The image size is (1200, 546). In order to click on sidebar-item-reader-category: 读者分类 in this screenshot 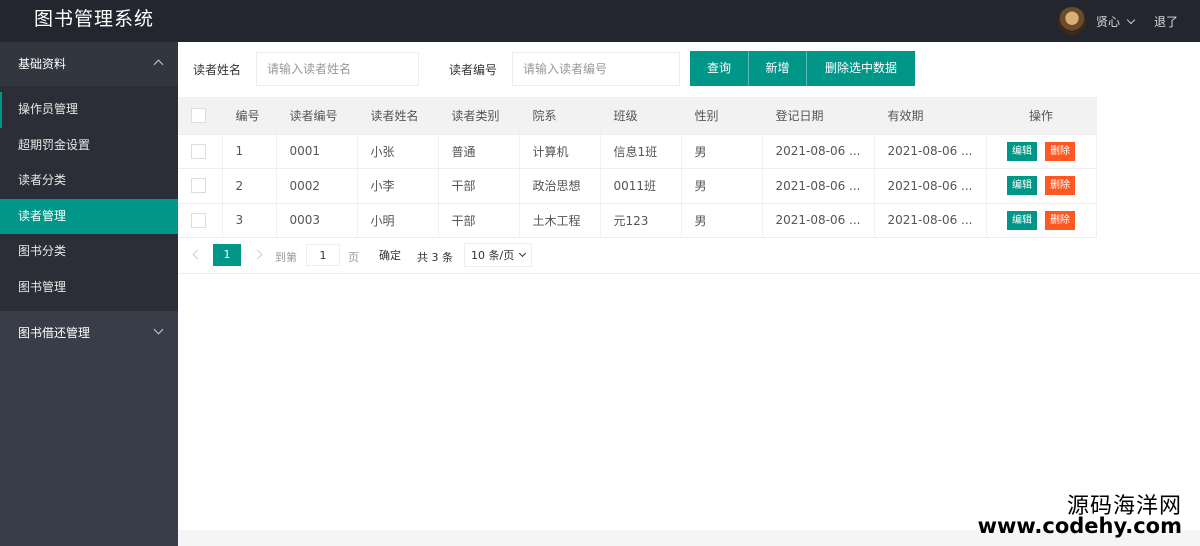, I will do `click(89, 181)`.